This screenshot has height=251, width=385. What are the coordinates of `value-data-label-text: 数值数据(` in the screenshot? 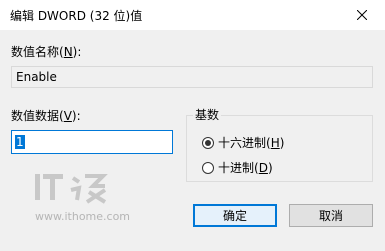 It's located at (37, 116).